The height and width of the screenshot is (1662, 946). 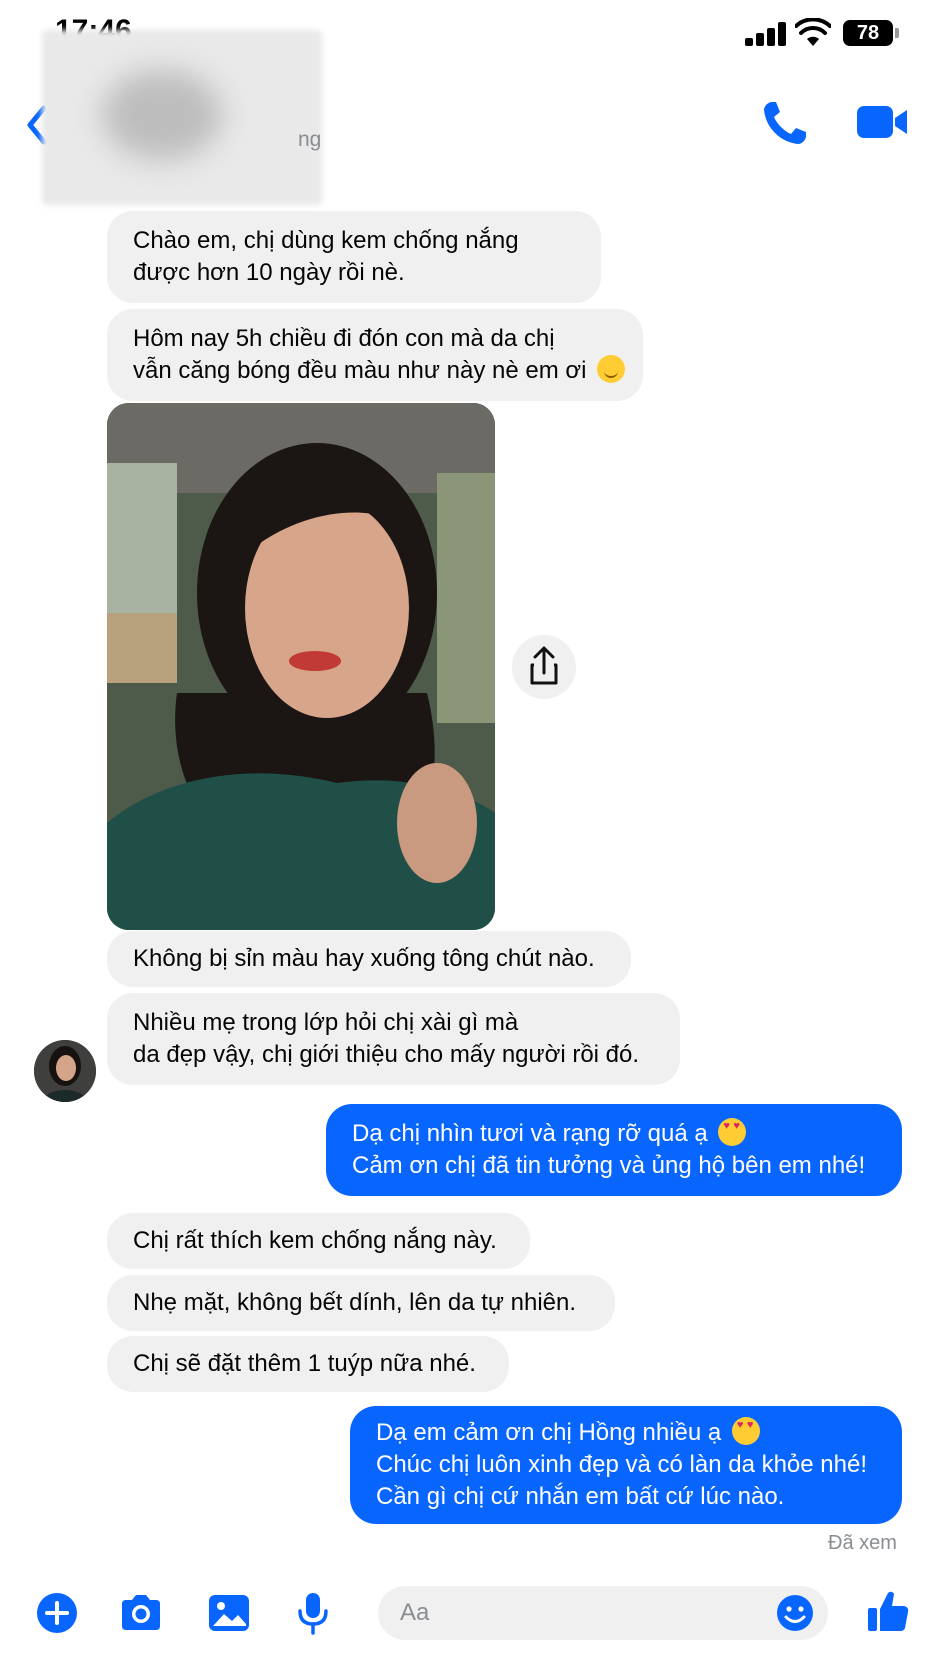 I want to click on message-line: được hơn 10 ngày rồi nè., so click(x=269, y=272).